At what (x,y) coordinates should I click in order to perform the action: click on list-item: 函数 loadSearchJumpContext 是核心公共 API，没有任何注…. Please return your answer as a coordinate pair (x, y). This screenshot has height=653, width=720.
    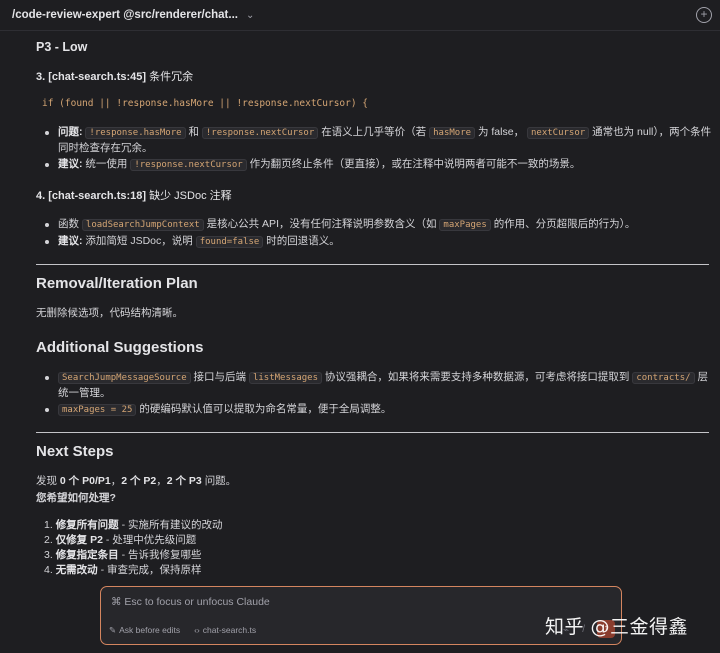
    Looking at the image, I should click on (374, 225).